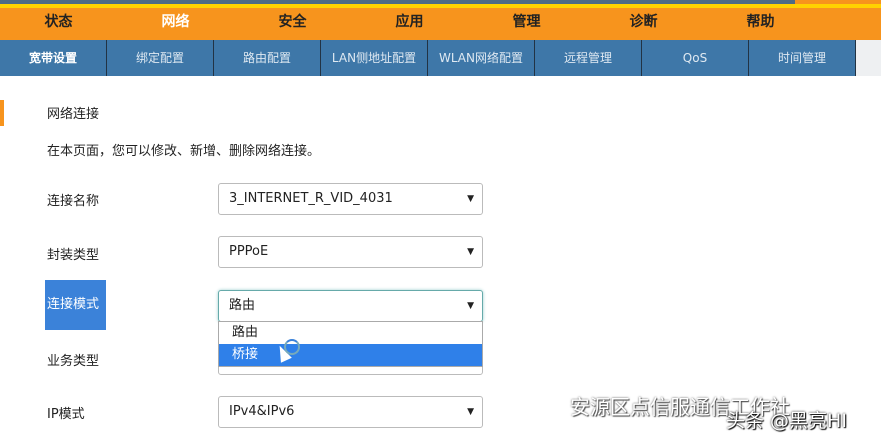 This screenshot has height=442, width=881. I want to click on nav-network: 网络, so click(175, 24).